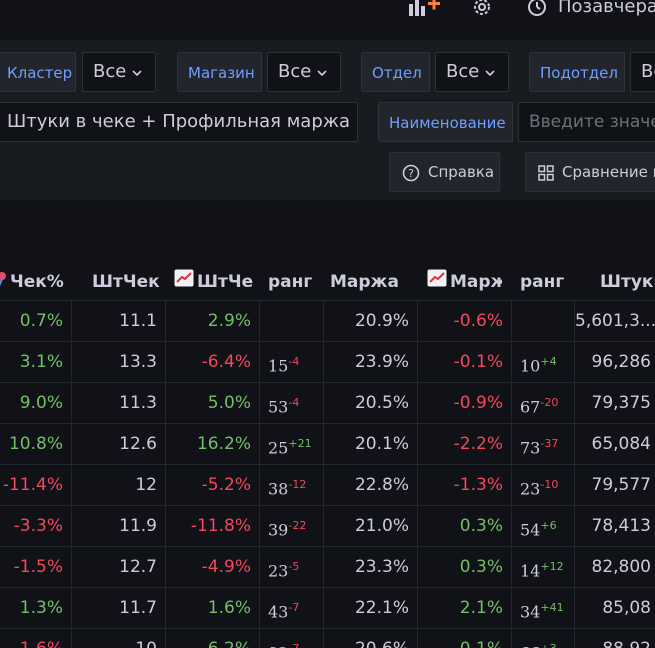  Describe the element at coordinates (586, 122) in the screenshot. I see `name-input: Введите значе` at that location.